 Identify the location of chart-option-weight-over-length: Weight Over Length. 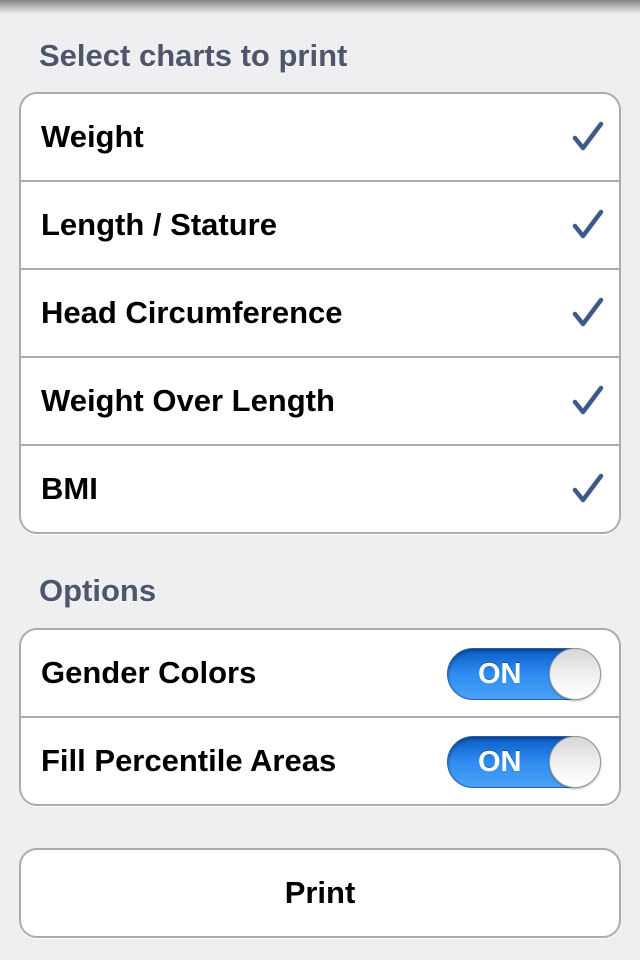
(320, 402).